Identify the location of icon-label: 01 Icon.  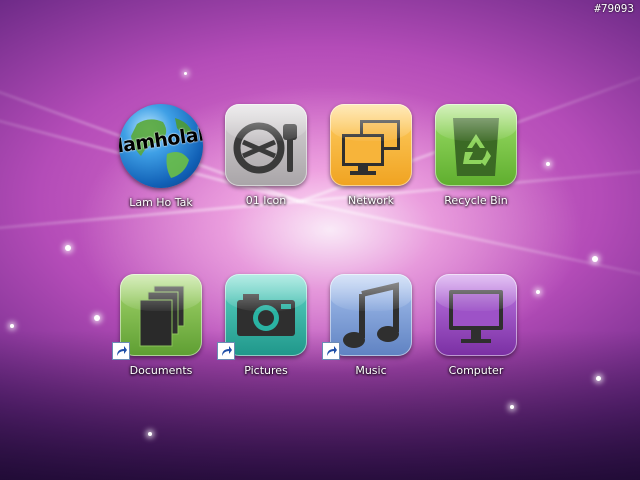
(266, 200).